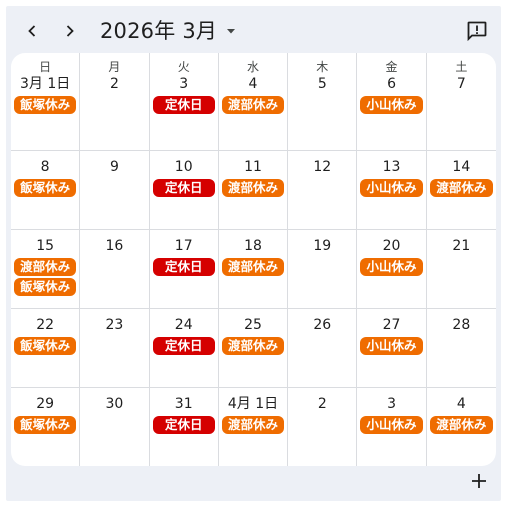 This screenshot has width=507, height=507. I want to click on feedback-icon, so click(477, 31).